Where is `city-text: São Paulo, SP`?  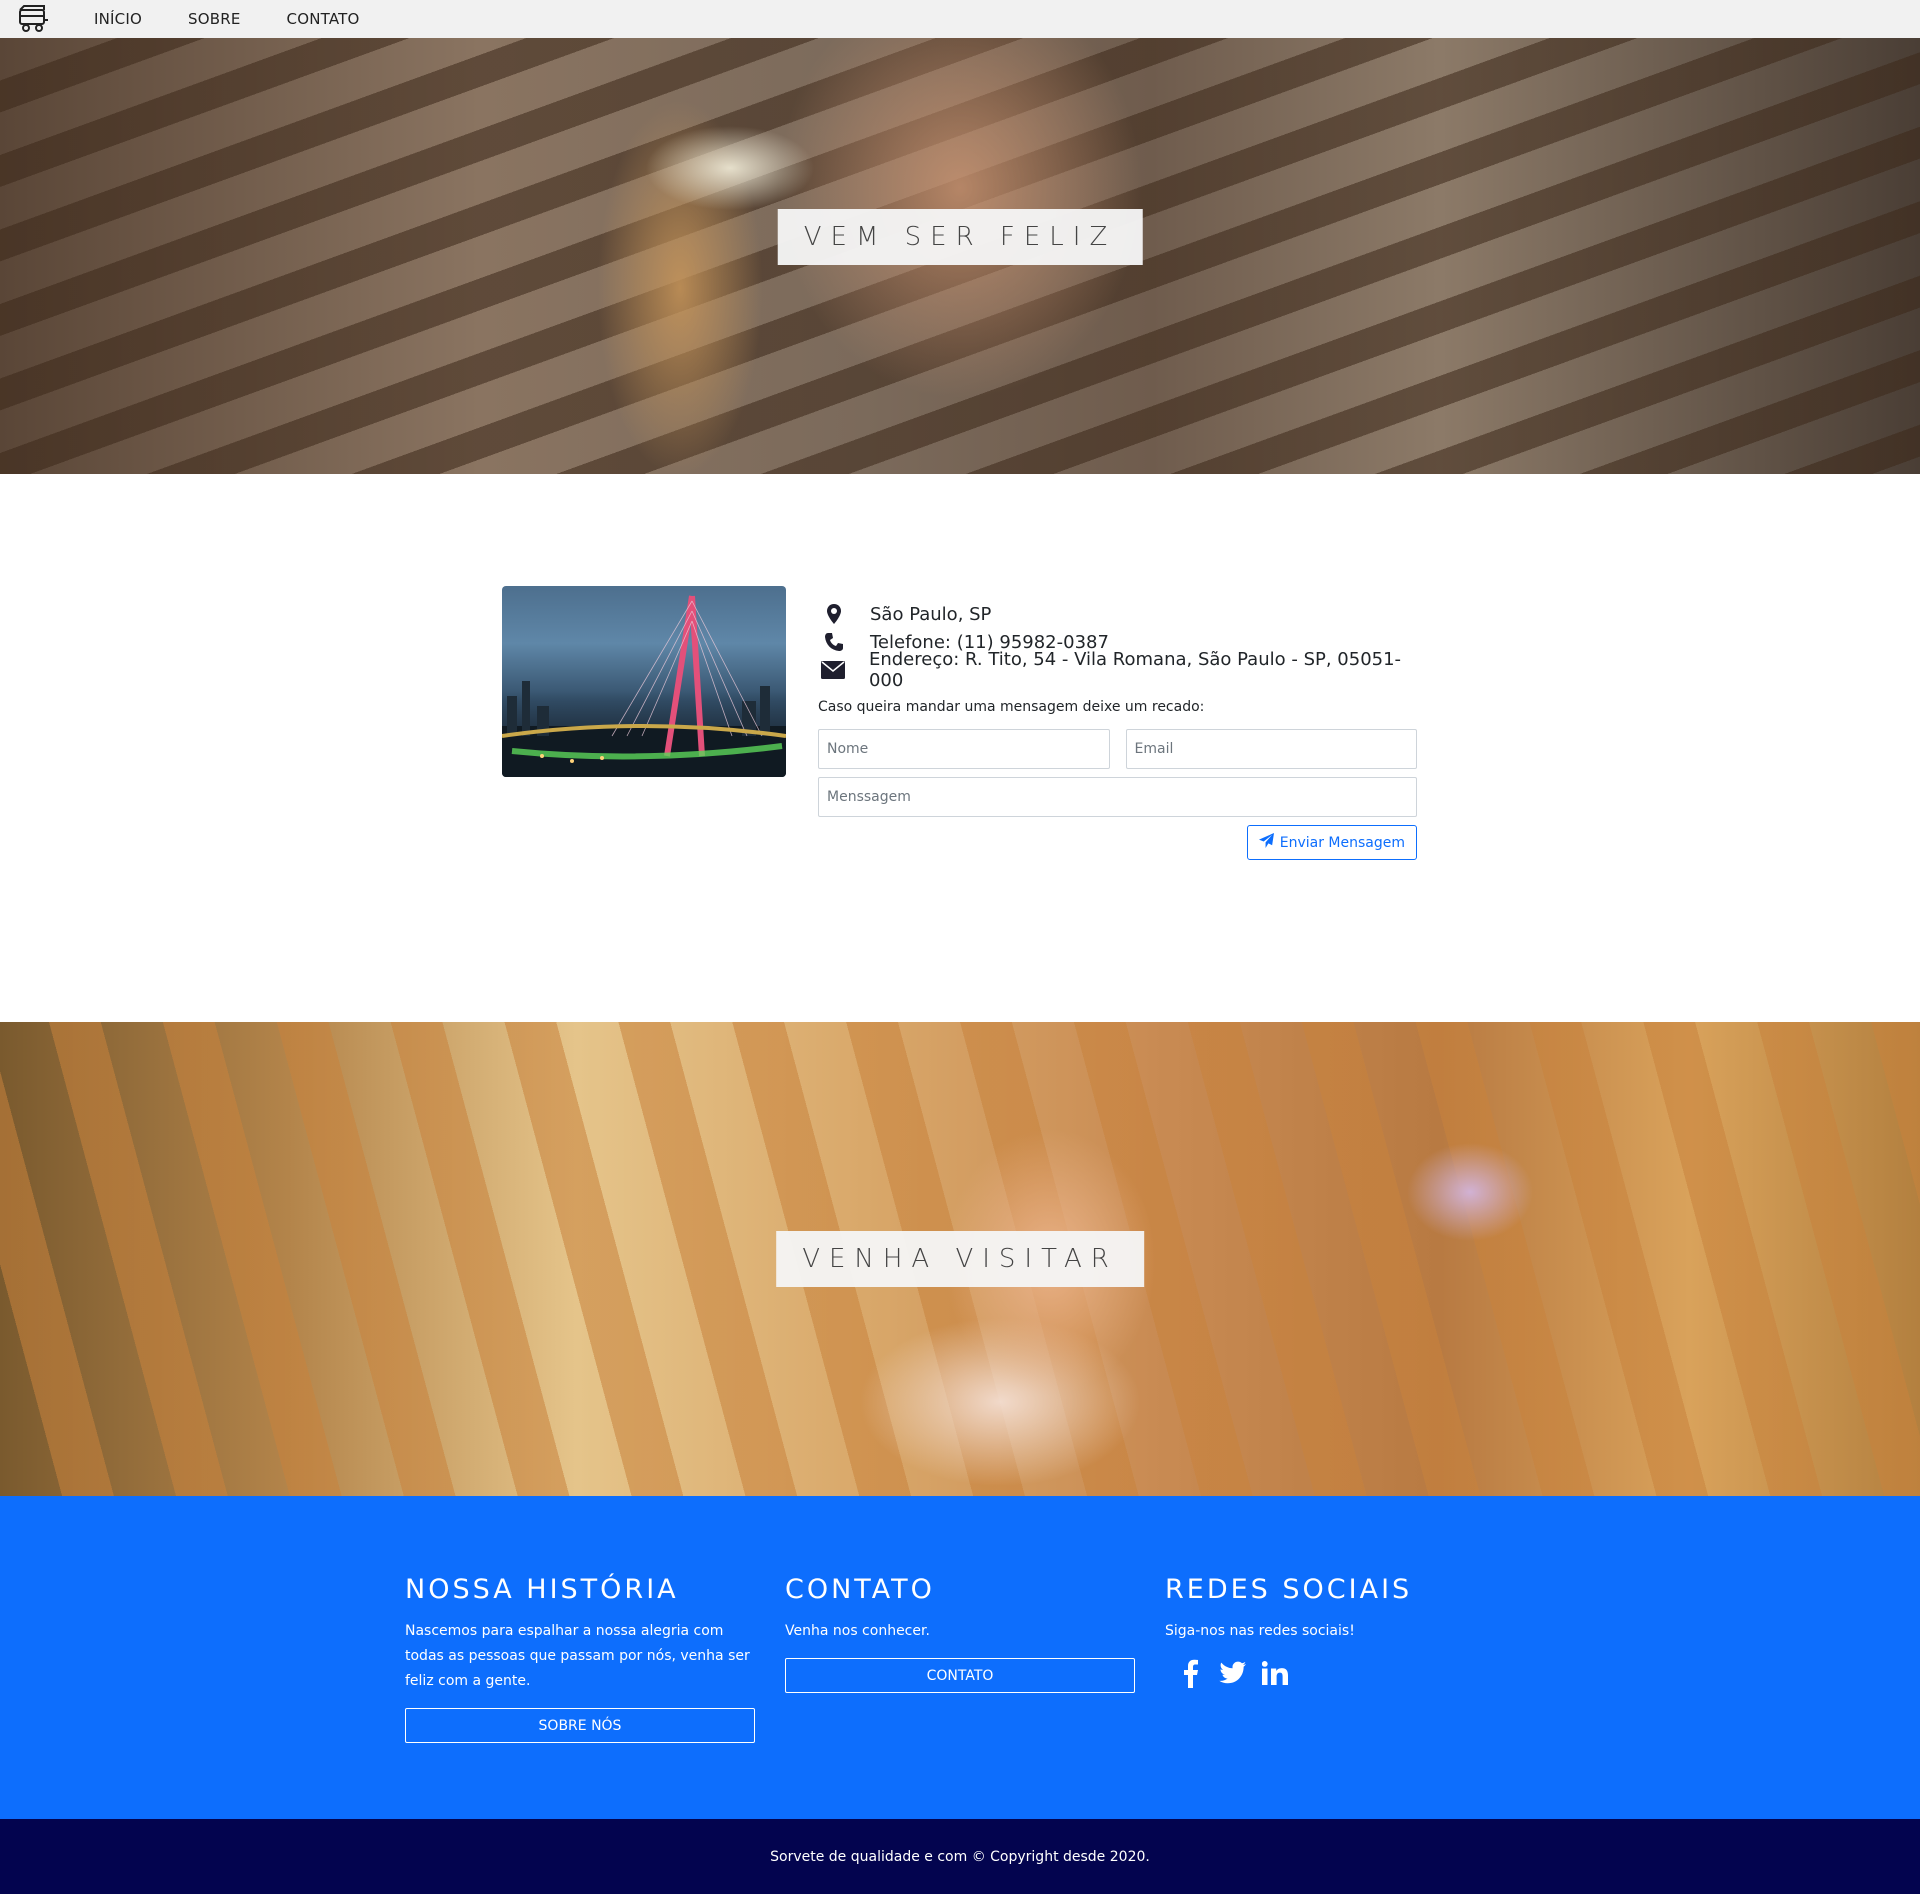 city-text: São Paulo, SP is located at coordinates (931, 614).